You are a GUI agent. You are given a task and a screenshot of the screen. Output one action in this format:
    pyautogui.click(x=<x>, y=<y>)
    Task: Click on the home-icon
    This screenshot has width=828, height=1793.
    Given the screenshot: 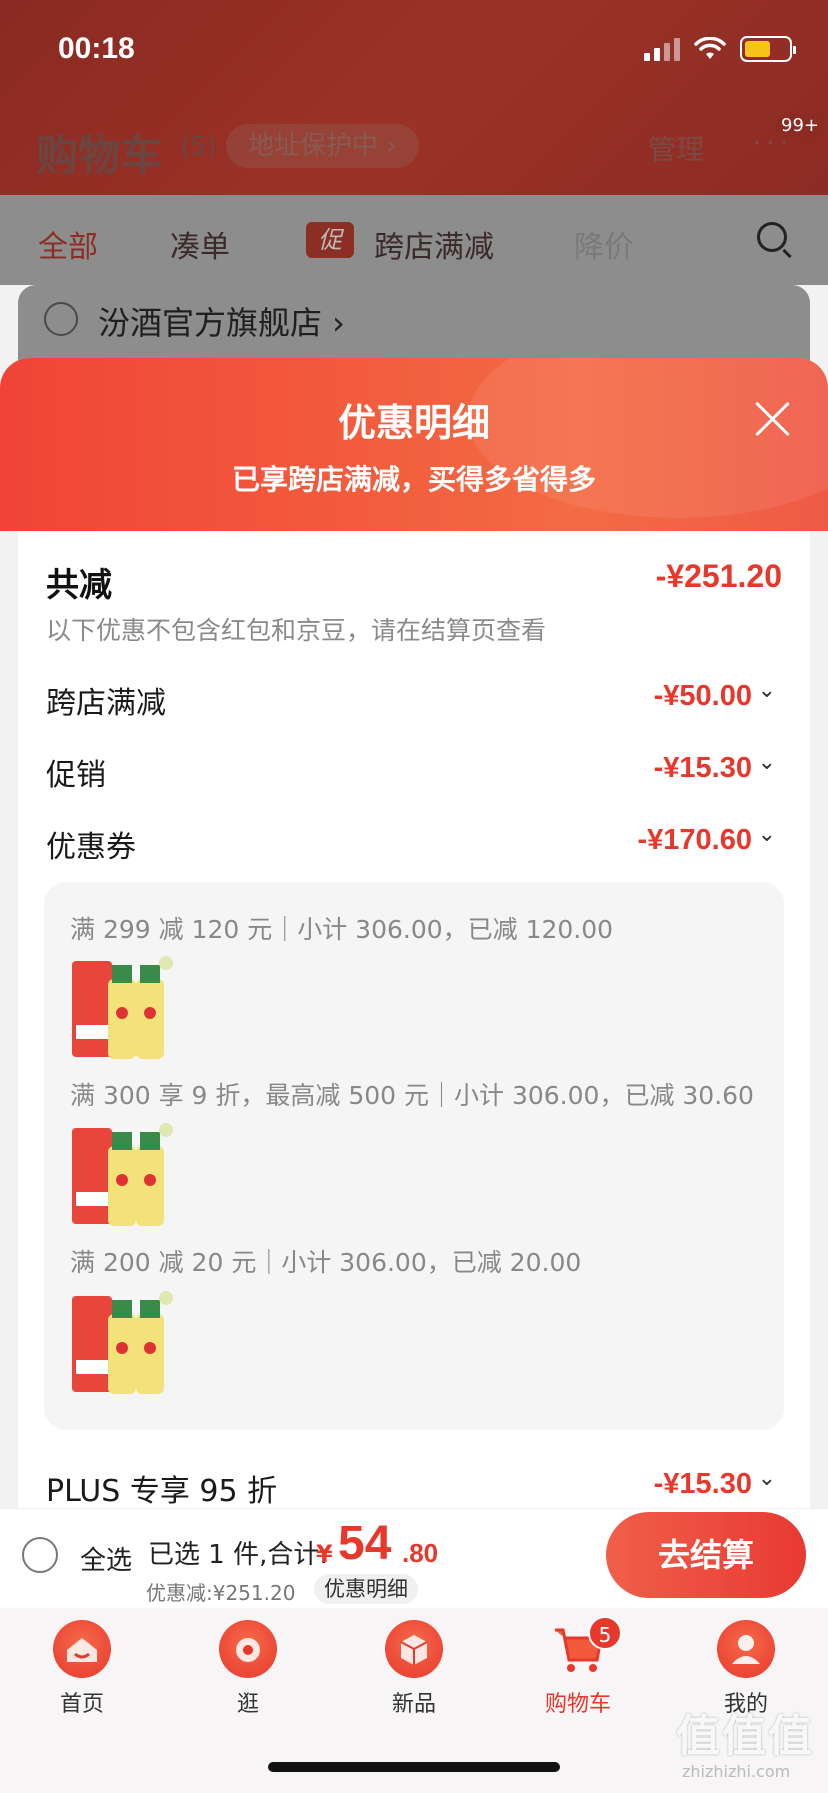 What is the action you would take?
    pyautogui.click(x=82, y=1649)
    